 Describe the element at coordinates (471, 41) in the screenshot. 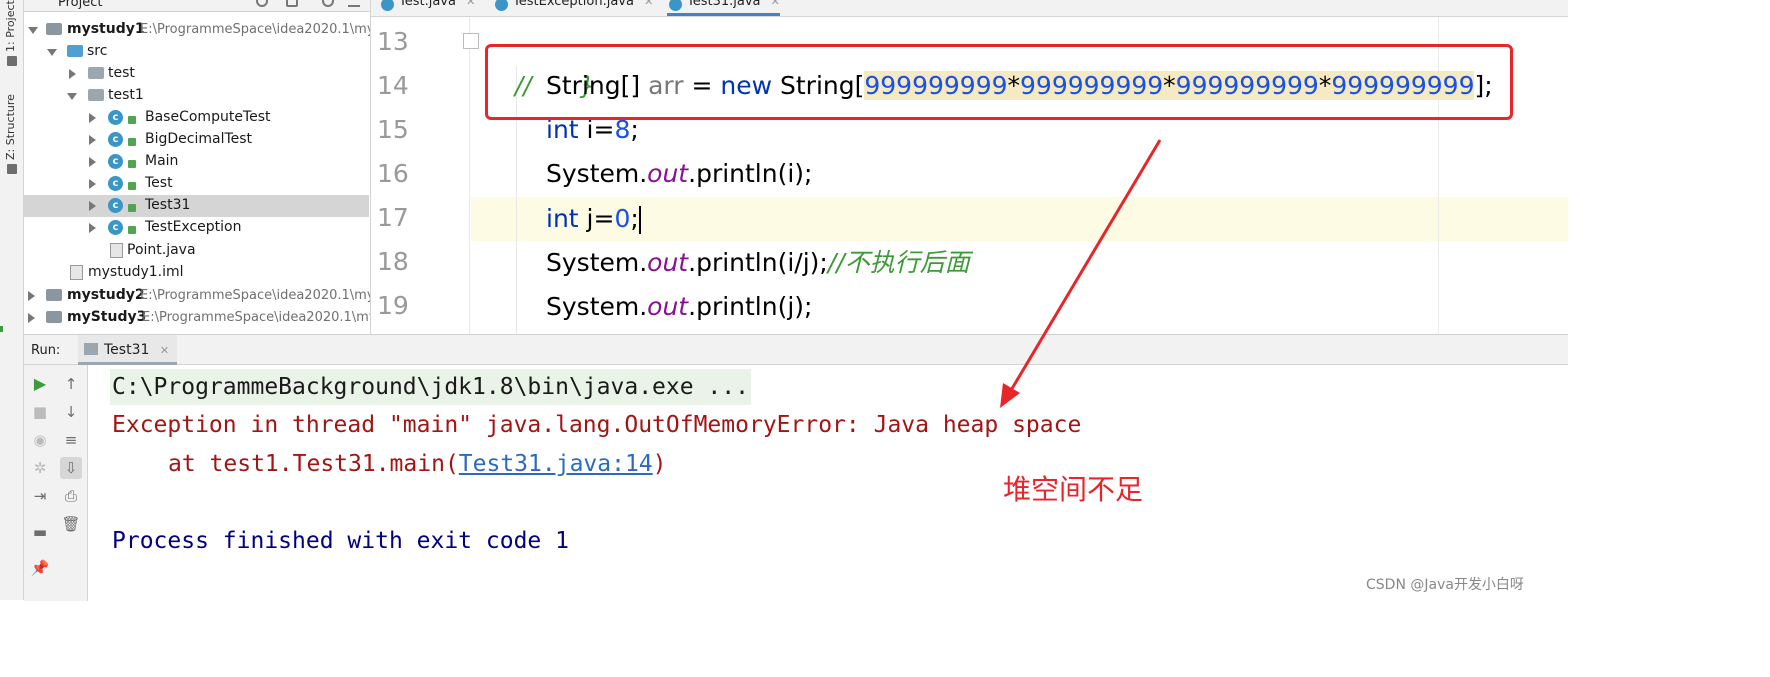

I see `fold-icon` at that location.